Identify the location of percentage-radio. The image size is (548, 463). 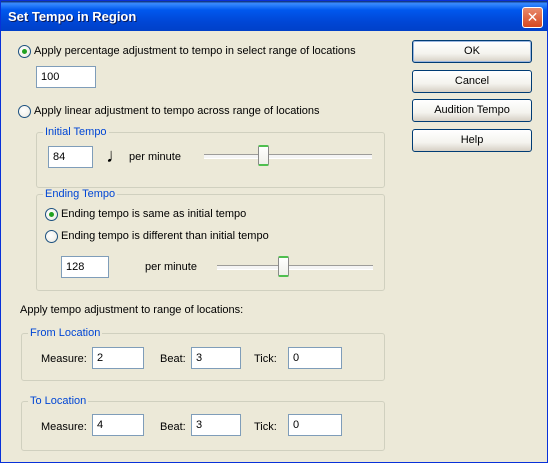
(24, 51).